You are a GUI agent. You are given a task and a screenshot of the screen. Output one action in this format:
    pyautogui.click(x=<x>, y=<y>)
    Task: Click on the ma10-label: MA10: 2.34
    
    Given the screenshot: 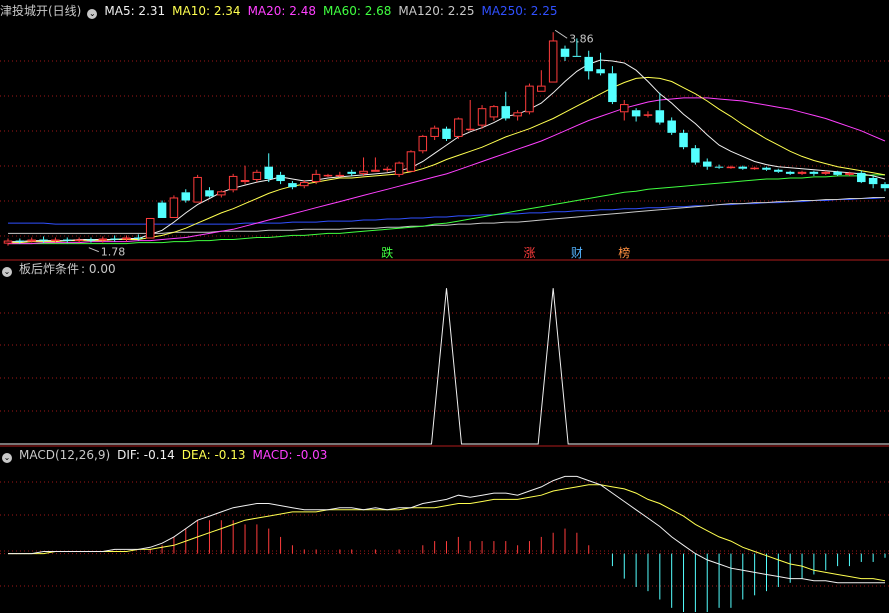 What is the action you would take?
    pyautogui.click(x=206, y=11)
    